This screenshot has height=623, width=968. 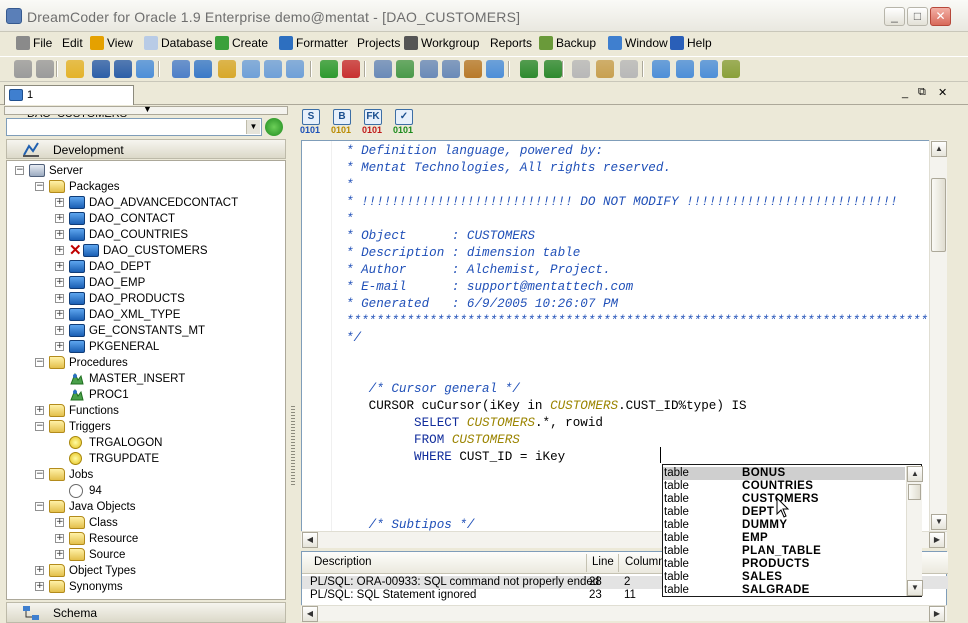 I want to click on download-icon, so click(x=329, y=69).